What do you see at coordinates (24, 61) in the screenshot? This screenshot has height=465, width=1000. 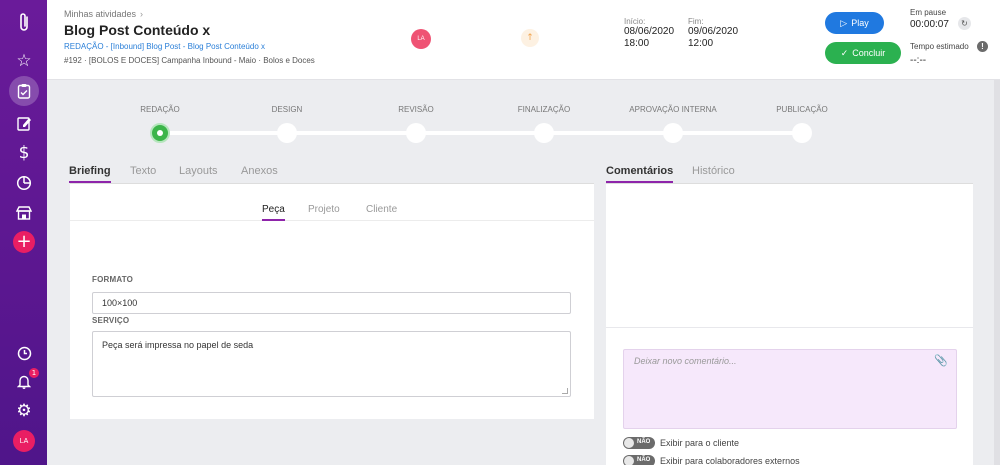 I see `star-icon: ☆` at bounding box center [24, 61].